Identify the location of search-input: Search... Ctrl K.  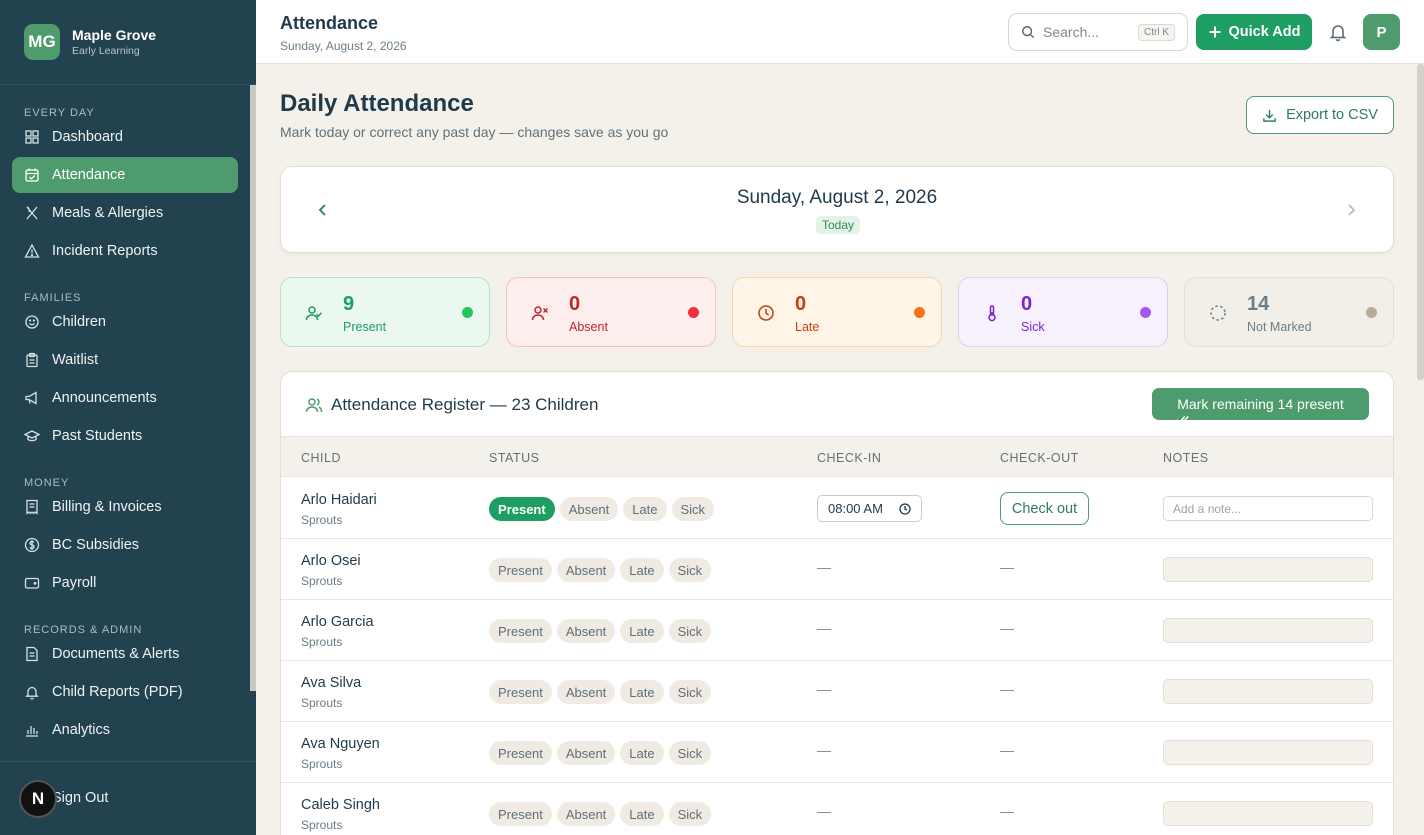
(1098, 32).